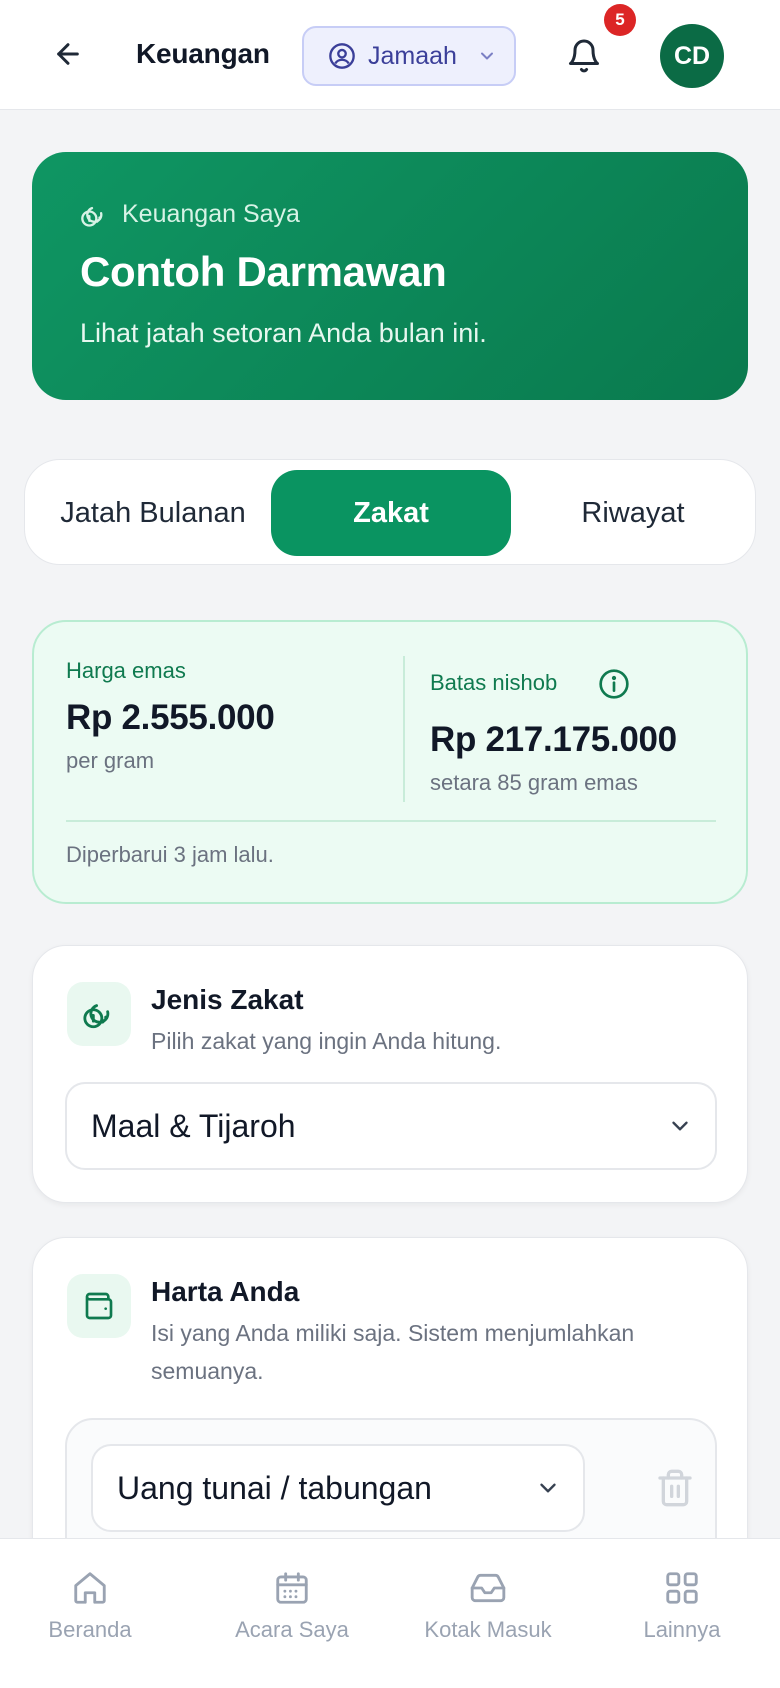  What do you see at coordinates (193, 1125) in the screenshot?
I see `zakat-type-selected: Maal & Tijaroh` at bounding box center [193, 1125].